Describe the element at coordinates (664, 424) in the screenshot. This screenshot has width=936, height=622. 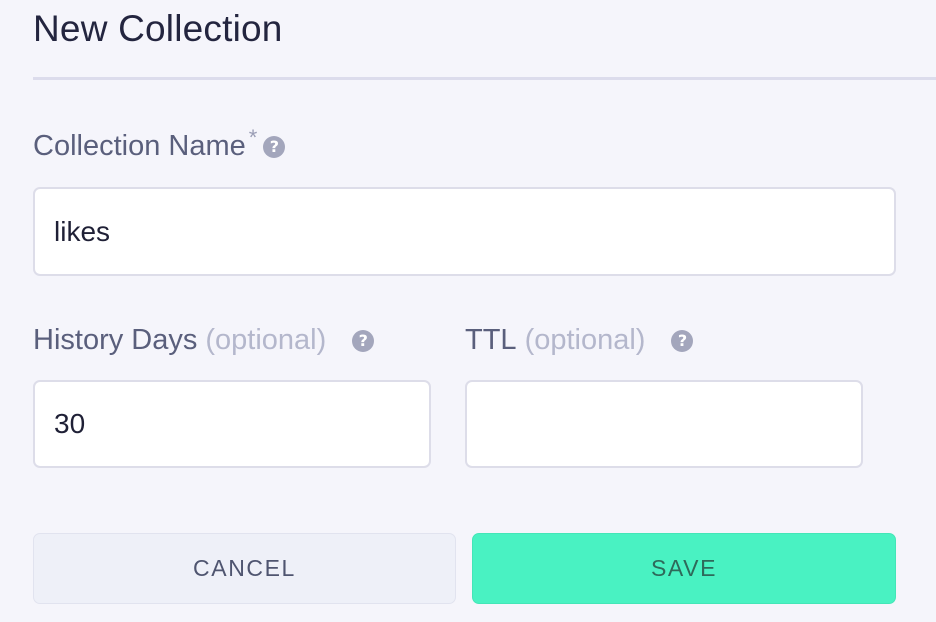
I see `ttl-input` at that location.